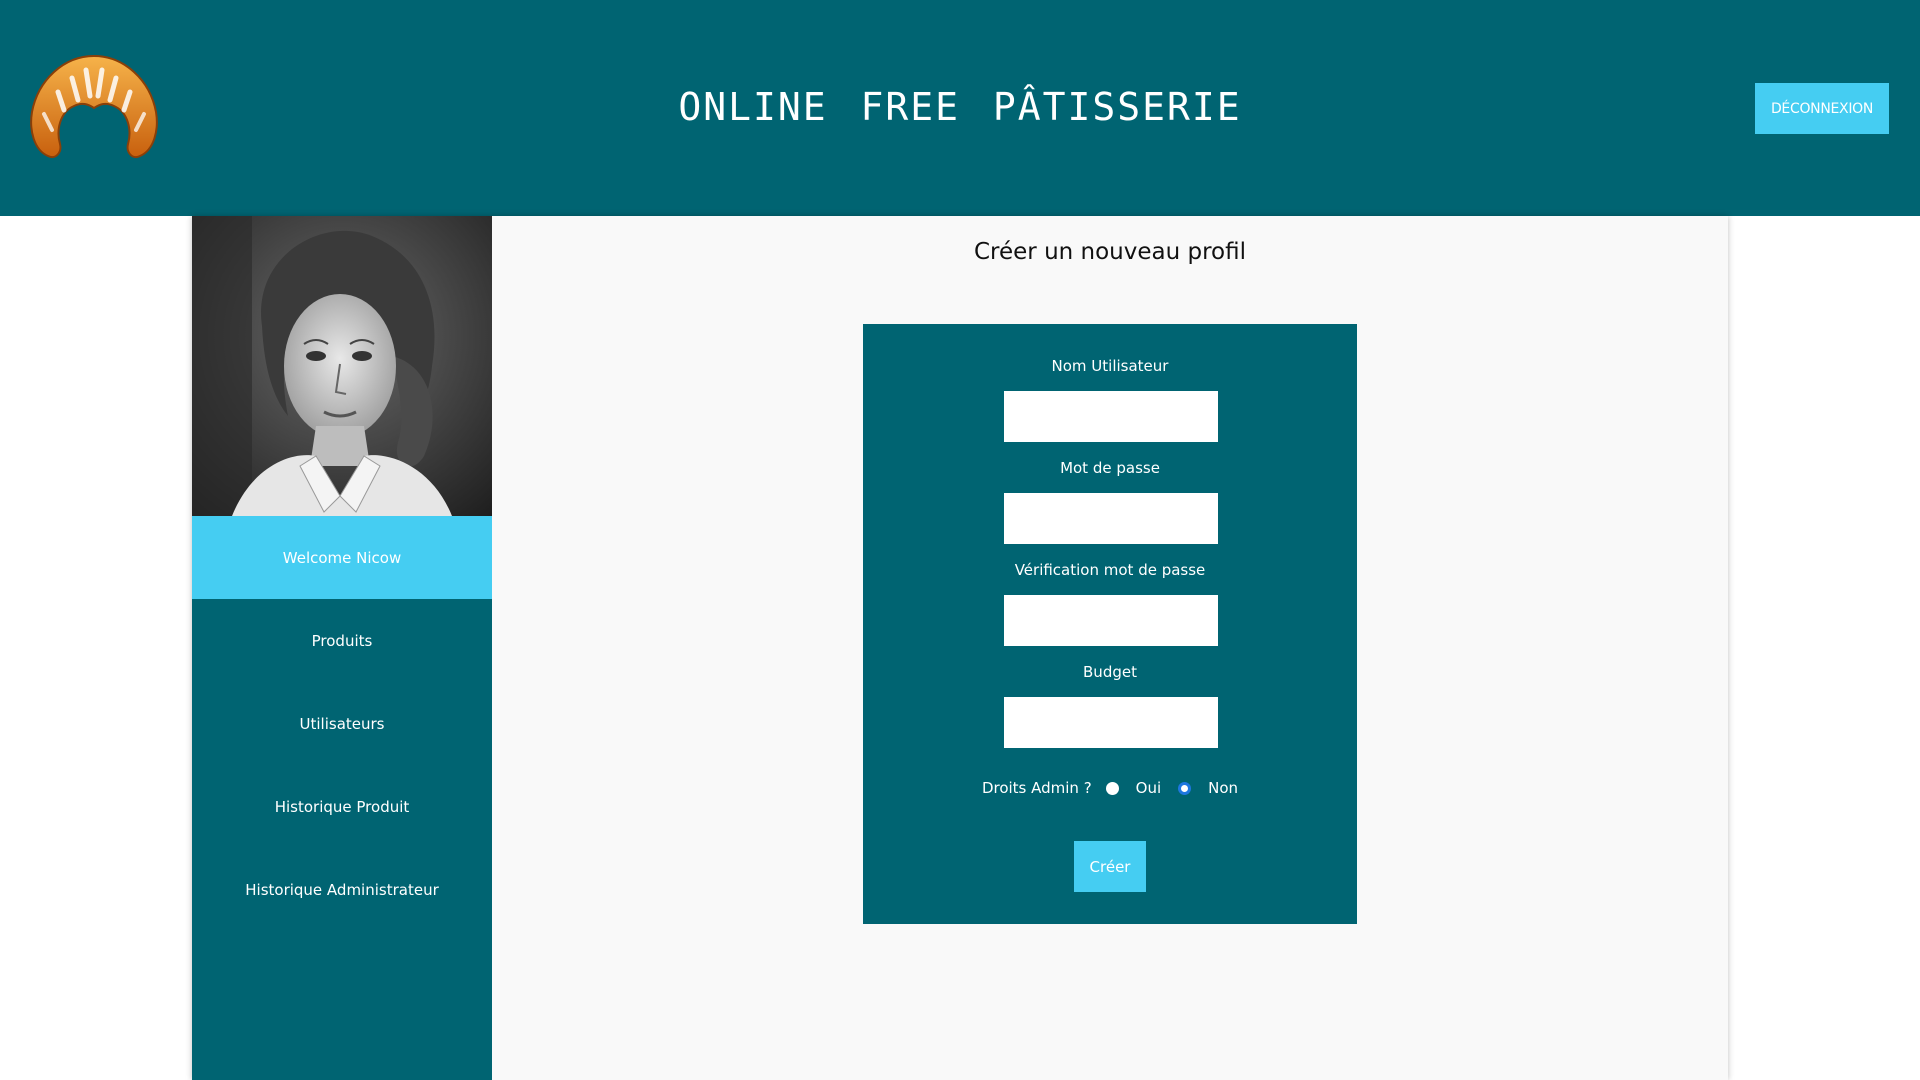 The height and width of the screenshot is (1080, 1920). What do you see at coordinates (342, 889) in the screenshot?
I see `sidebar-item-historique-administrateur: Historique Administrateur` at bounding box center [342, 889].